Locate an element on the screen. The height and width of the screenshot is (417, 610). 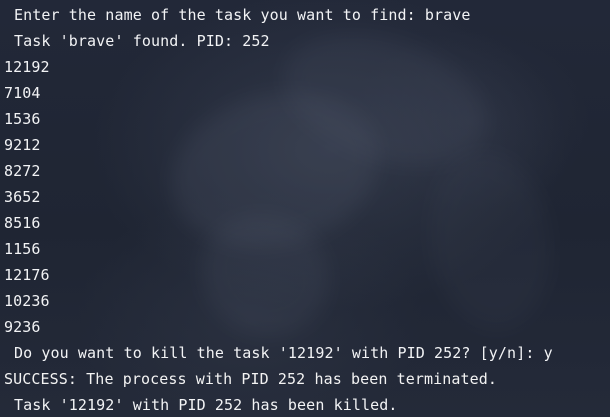
terminal-line-pid: 9212 is located at coordinates (22, 145).